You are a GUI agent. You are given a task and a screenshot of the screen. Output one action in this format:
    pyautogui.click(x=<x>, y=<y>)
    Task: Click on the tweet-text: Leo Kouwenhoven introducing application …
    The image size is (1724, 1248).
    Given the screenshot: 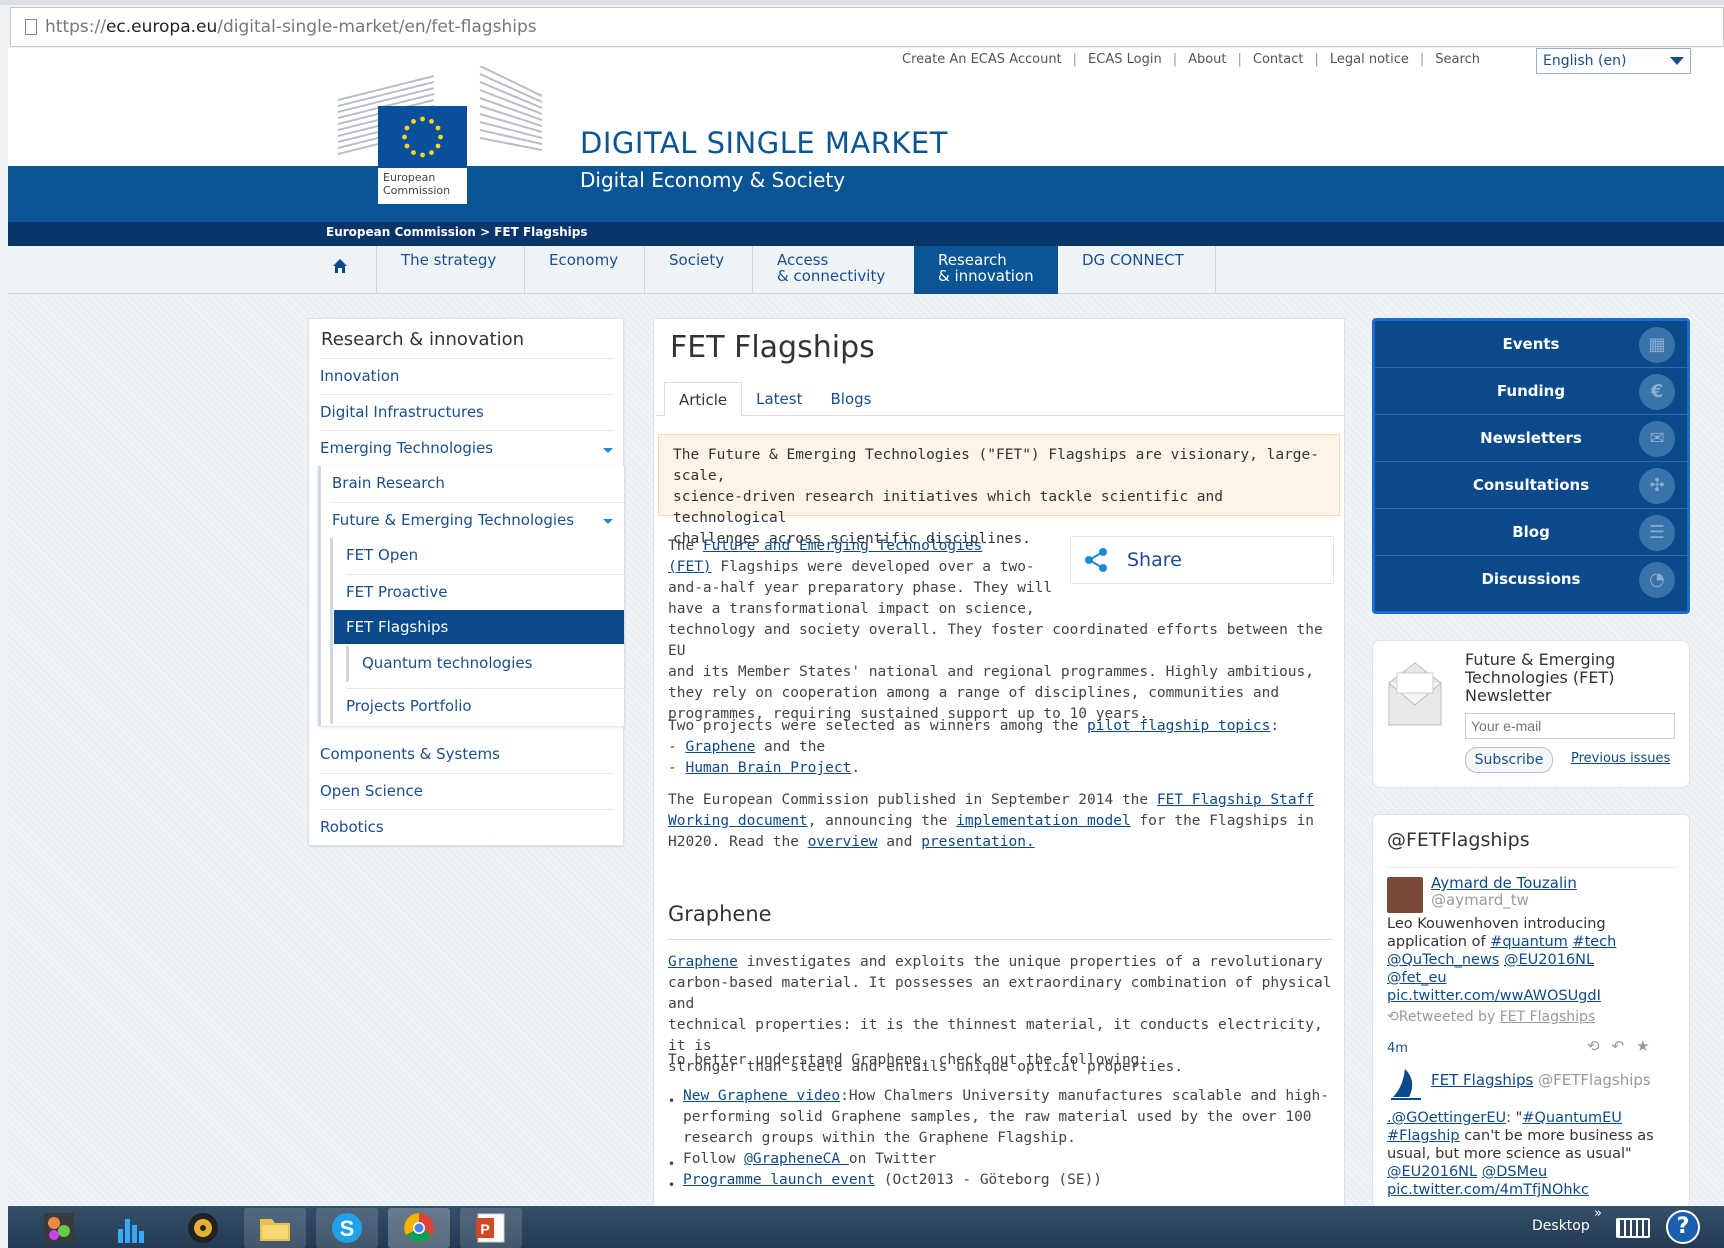 What is the action you would take?
    pyautogui.click(x=1535, y=960)
    